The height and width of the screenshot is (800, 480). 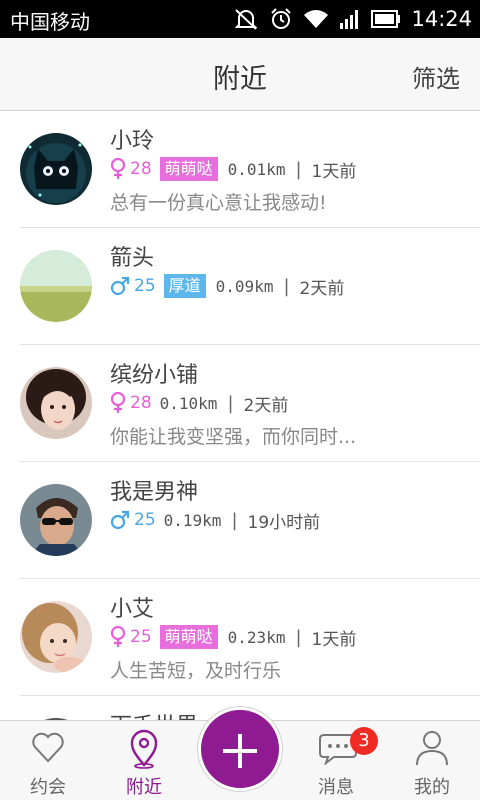 I want to click on tab-profile: 我的, so click(x=432, y=760).